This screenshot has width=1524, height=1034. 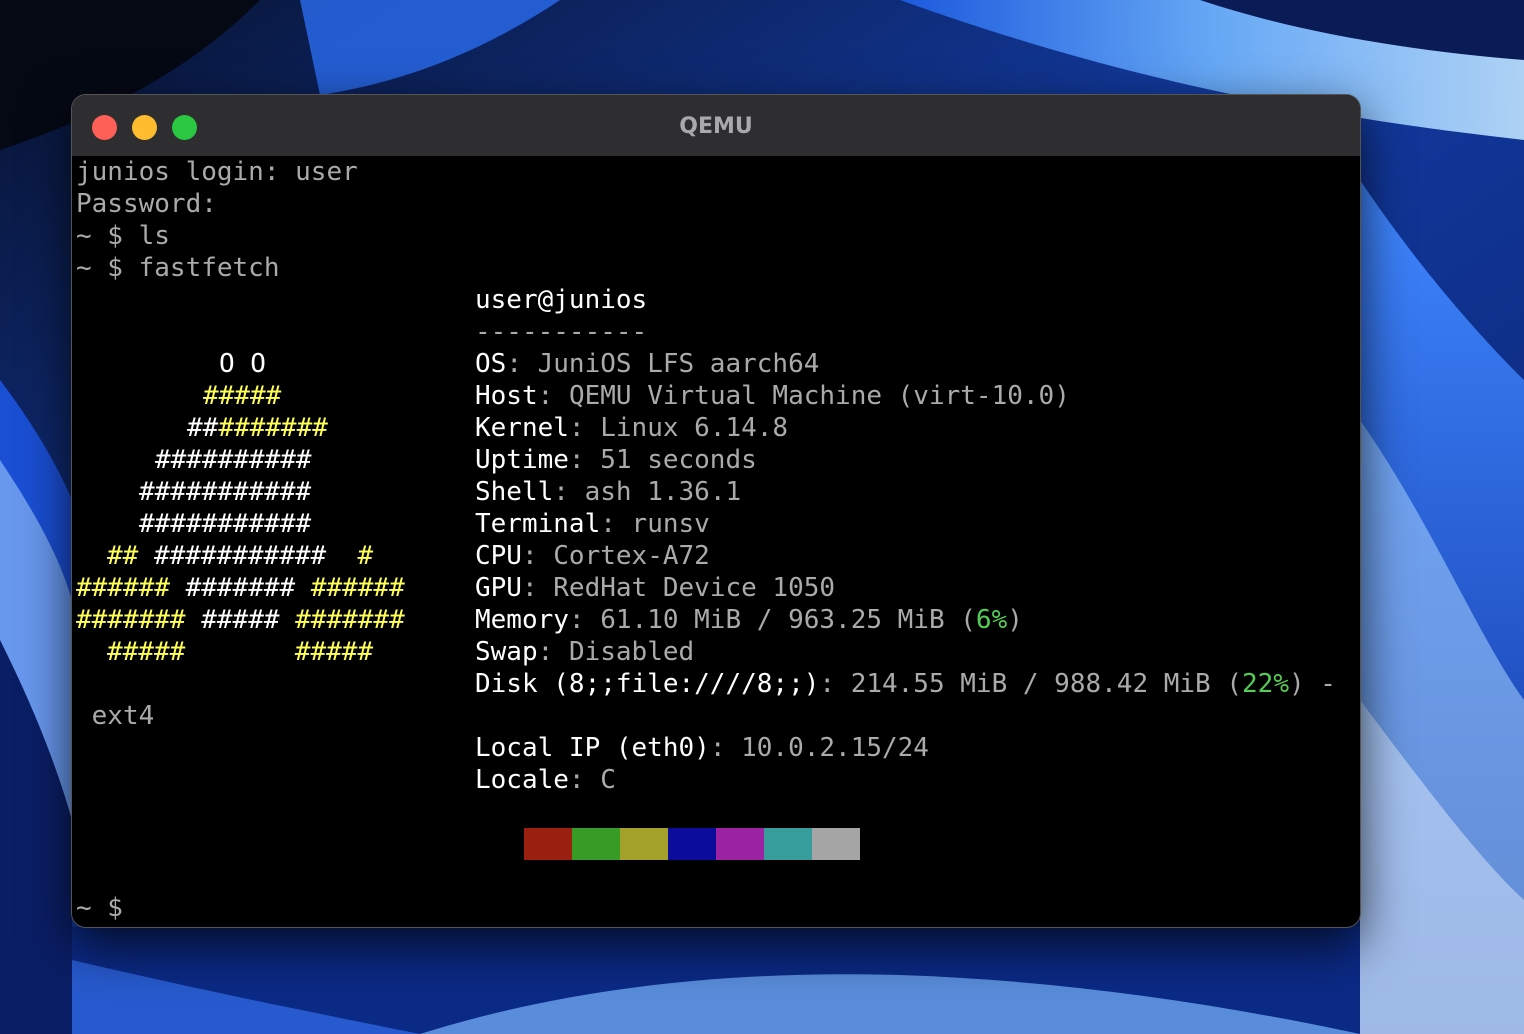 I want to click on logo-line-5: ###########, so click(x=225, y=492).